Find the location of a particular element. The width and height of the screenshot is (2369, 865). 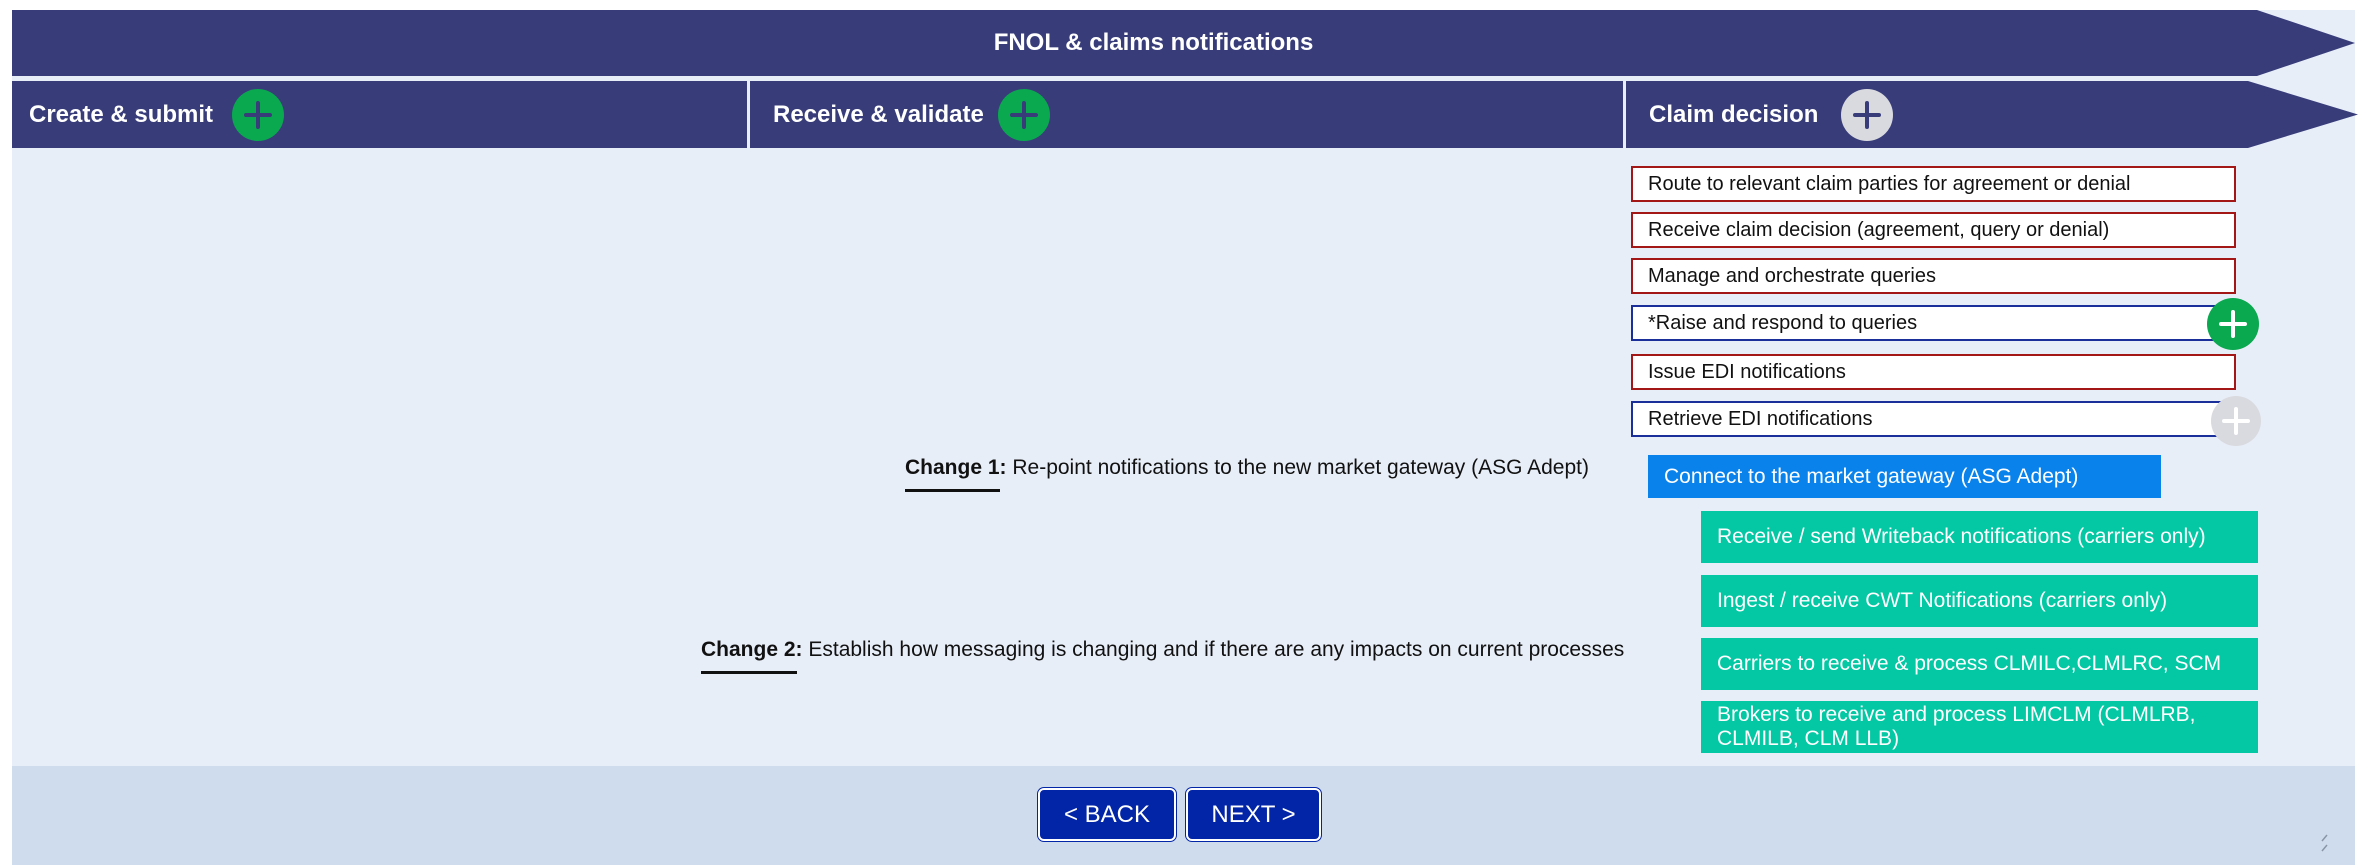

phase-label: Create & submit is located at coordinates (121, 114).